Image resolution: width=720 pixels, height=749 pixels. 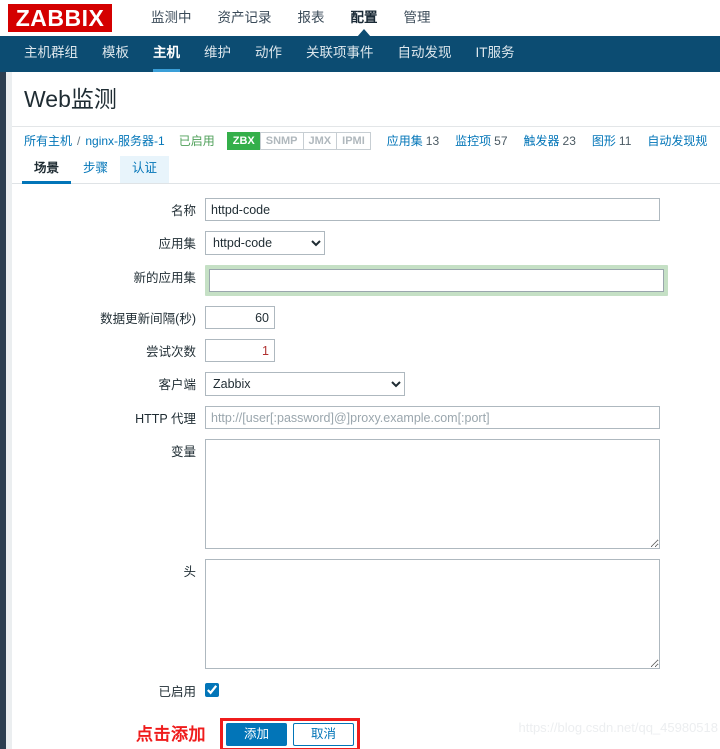 What do you see at coordinates (366, 690) in the screenshot?
I see `field-row-enabled: 已启用` at bounding box center [366, 690].